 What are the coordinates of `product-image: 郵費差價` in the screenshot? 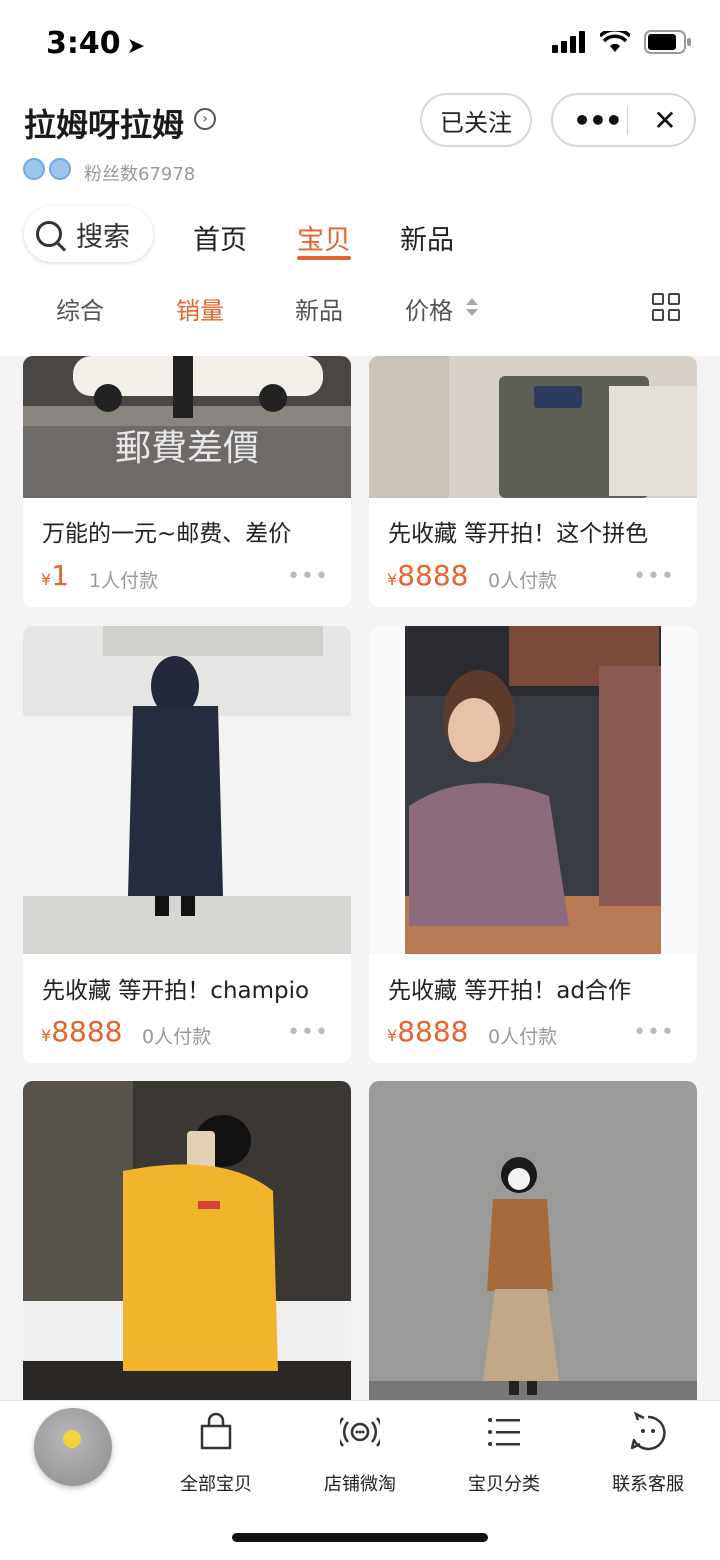 It's located at (187, 427).